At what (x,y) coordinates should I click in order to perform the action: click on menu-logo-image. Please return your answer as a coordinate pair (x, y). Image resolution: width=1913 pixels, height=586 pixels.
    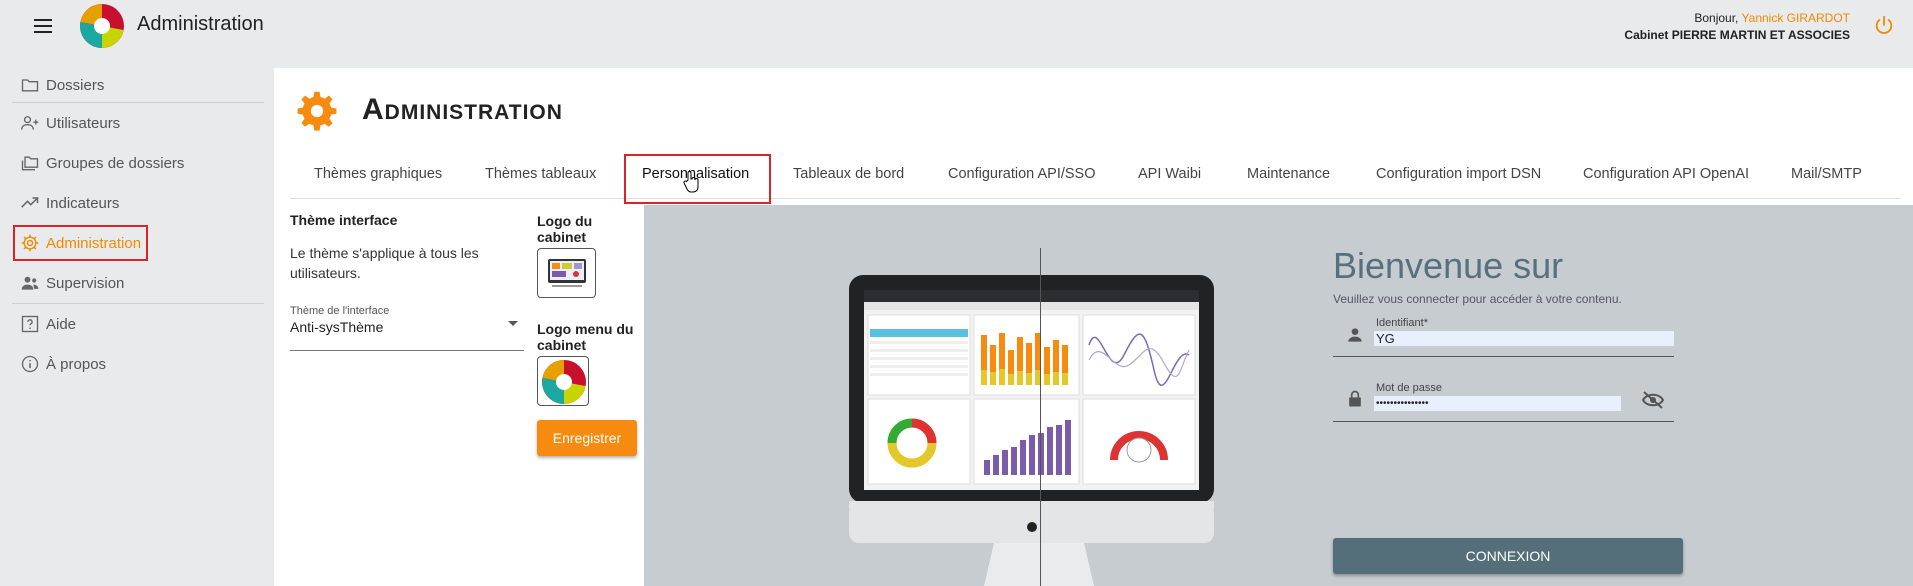
    Looking at the image, I should click on (564, 382).